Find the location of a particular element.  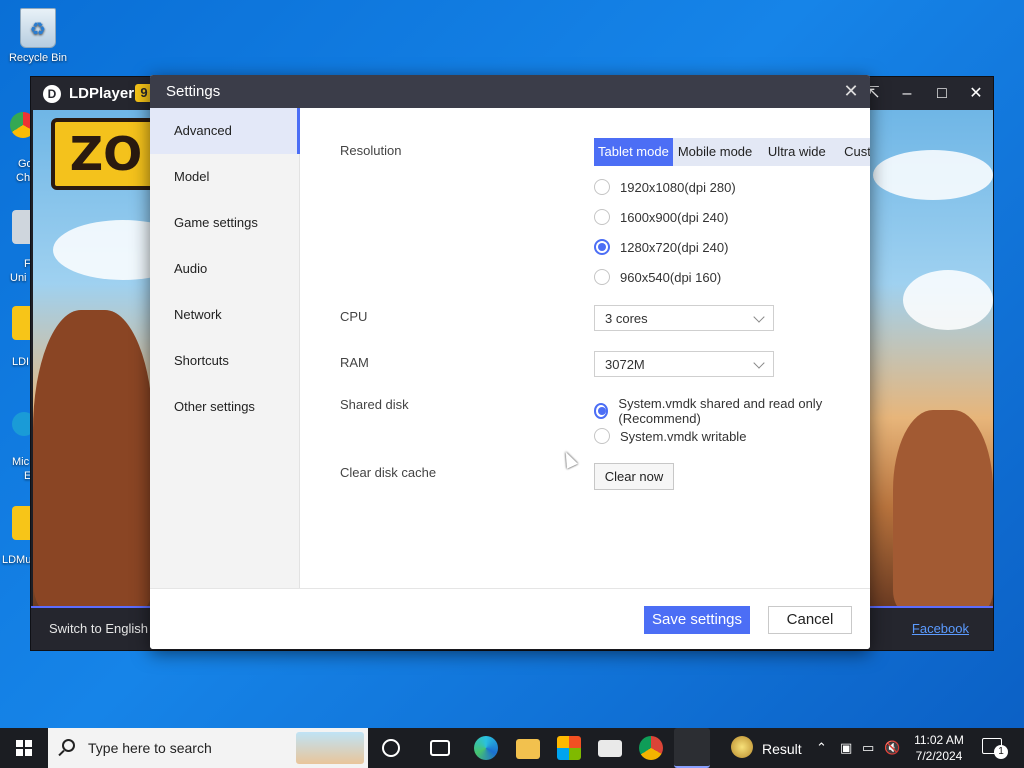

nav-item-other-settings: Other settings is located at coordinates (224, 407).